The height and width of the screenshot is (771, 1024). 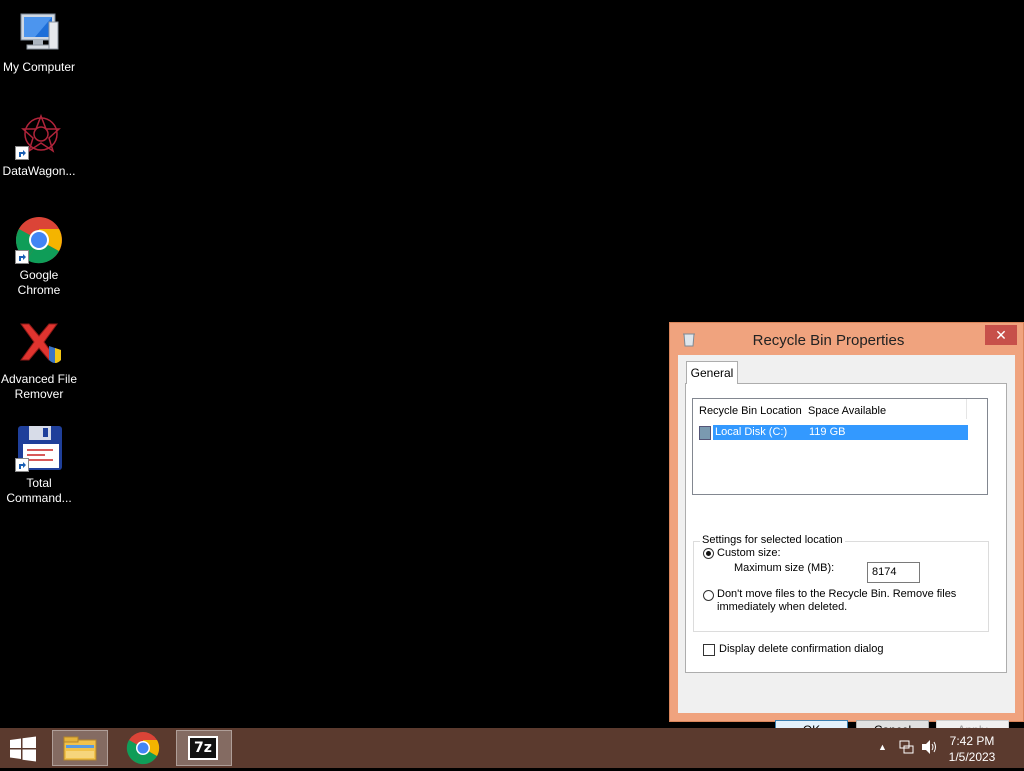 I want to click on custom-size-radio, so click(x=708, y=553).